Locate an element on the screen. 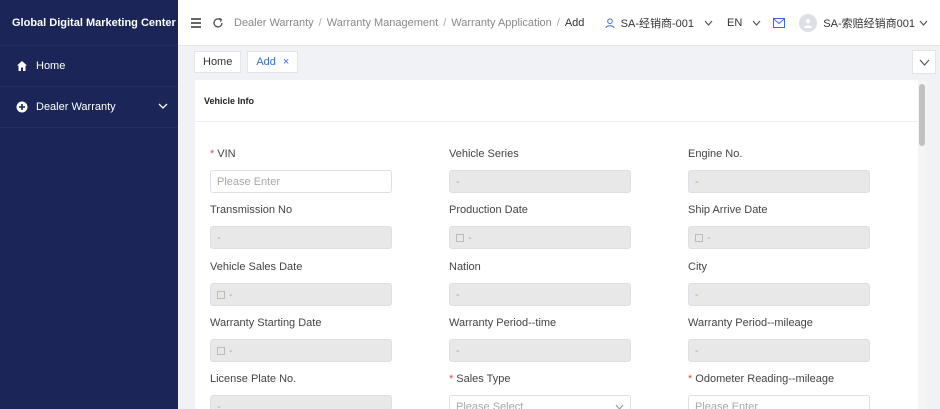  user-menu: SA-索赔经销商001 is located at coordinates (863, 23).